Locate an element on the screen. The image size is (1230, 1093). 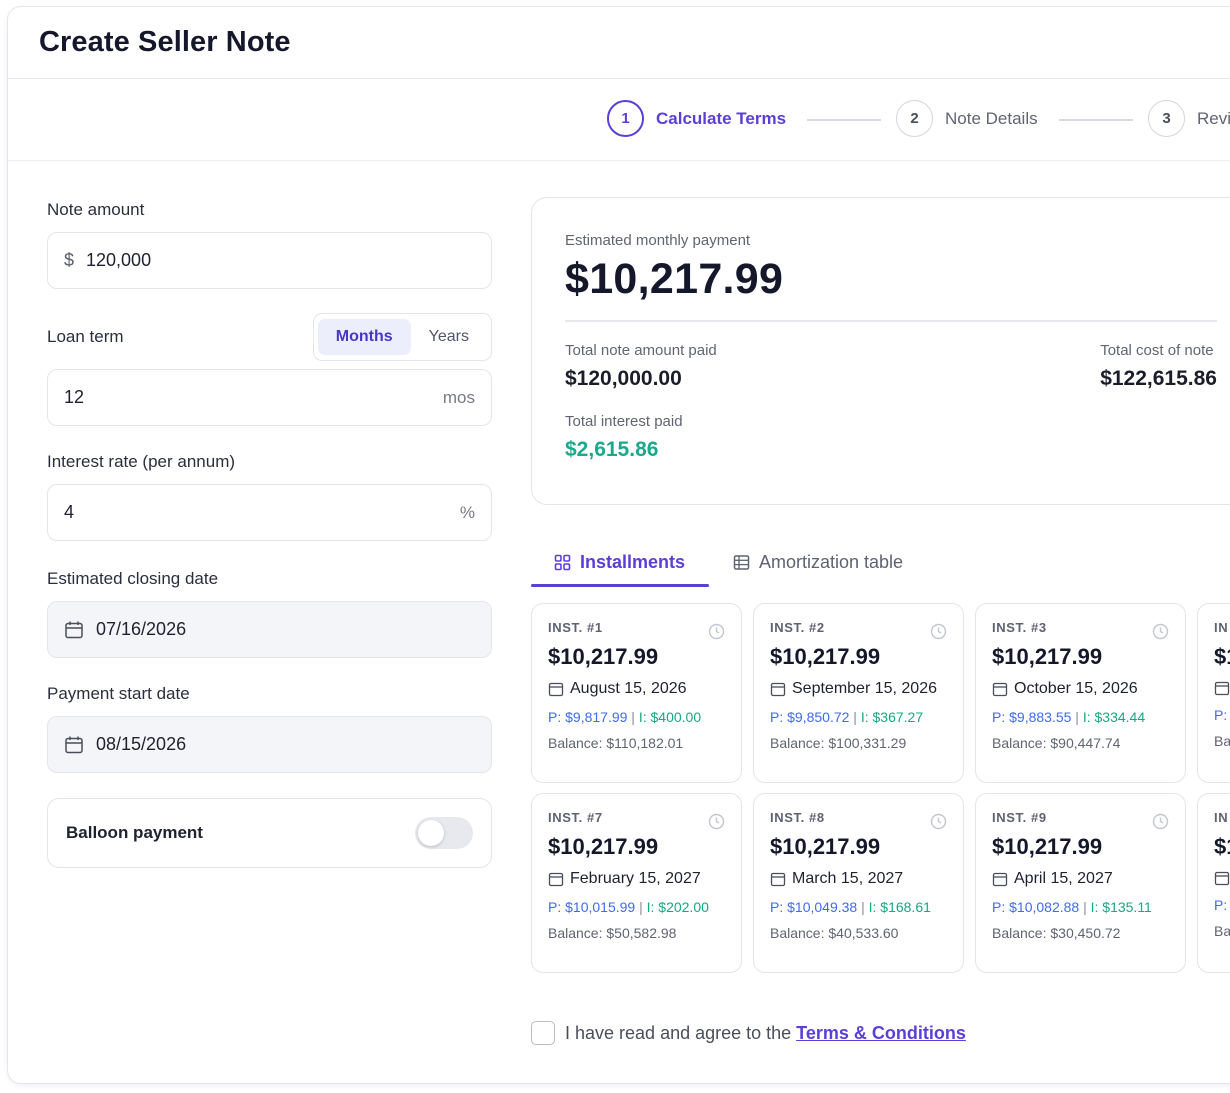
tab-amortization: Amortization table is located at coordinates (818, 562).